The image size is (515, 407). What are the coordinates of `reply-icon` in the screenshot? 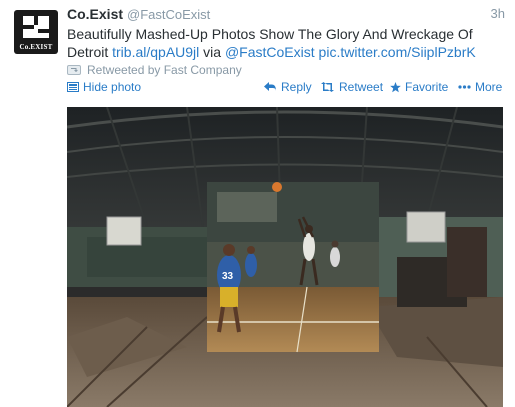 It's located at (270, 86).